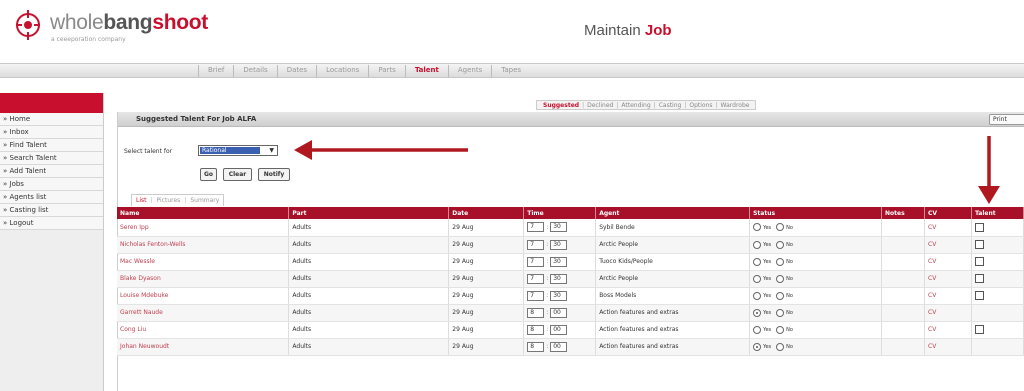 Image resolution: width=1024 pixels, height=391 pixels. Describe the element at coordinates (215, 71) in the screenshot. I see `tab-brief: Brief` at that location.